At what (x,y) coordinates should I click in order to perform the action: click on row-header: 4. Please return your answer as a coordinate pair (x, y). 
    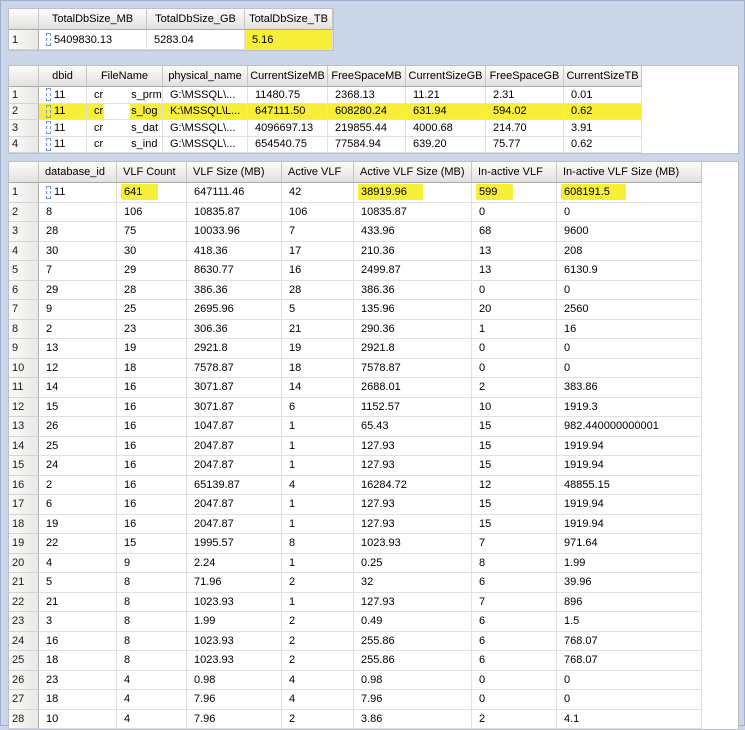
    Looking at the image, I should click on (24, 144).